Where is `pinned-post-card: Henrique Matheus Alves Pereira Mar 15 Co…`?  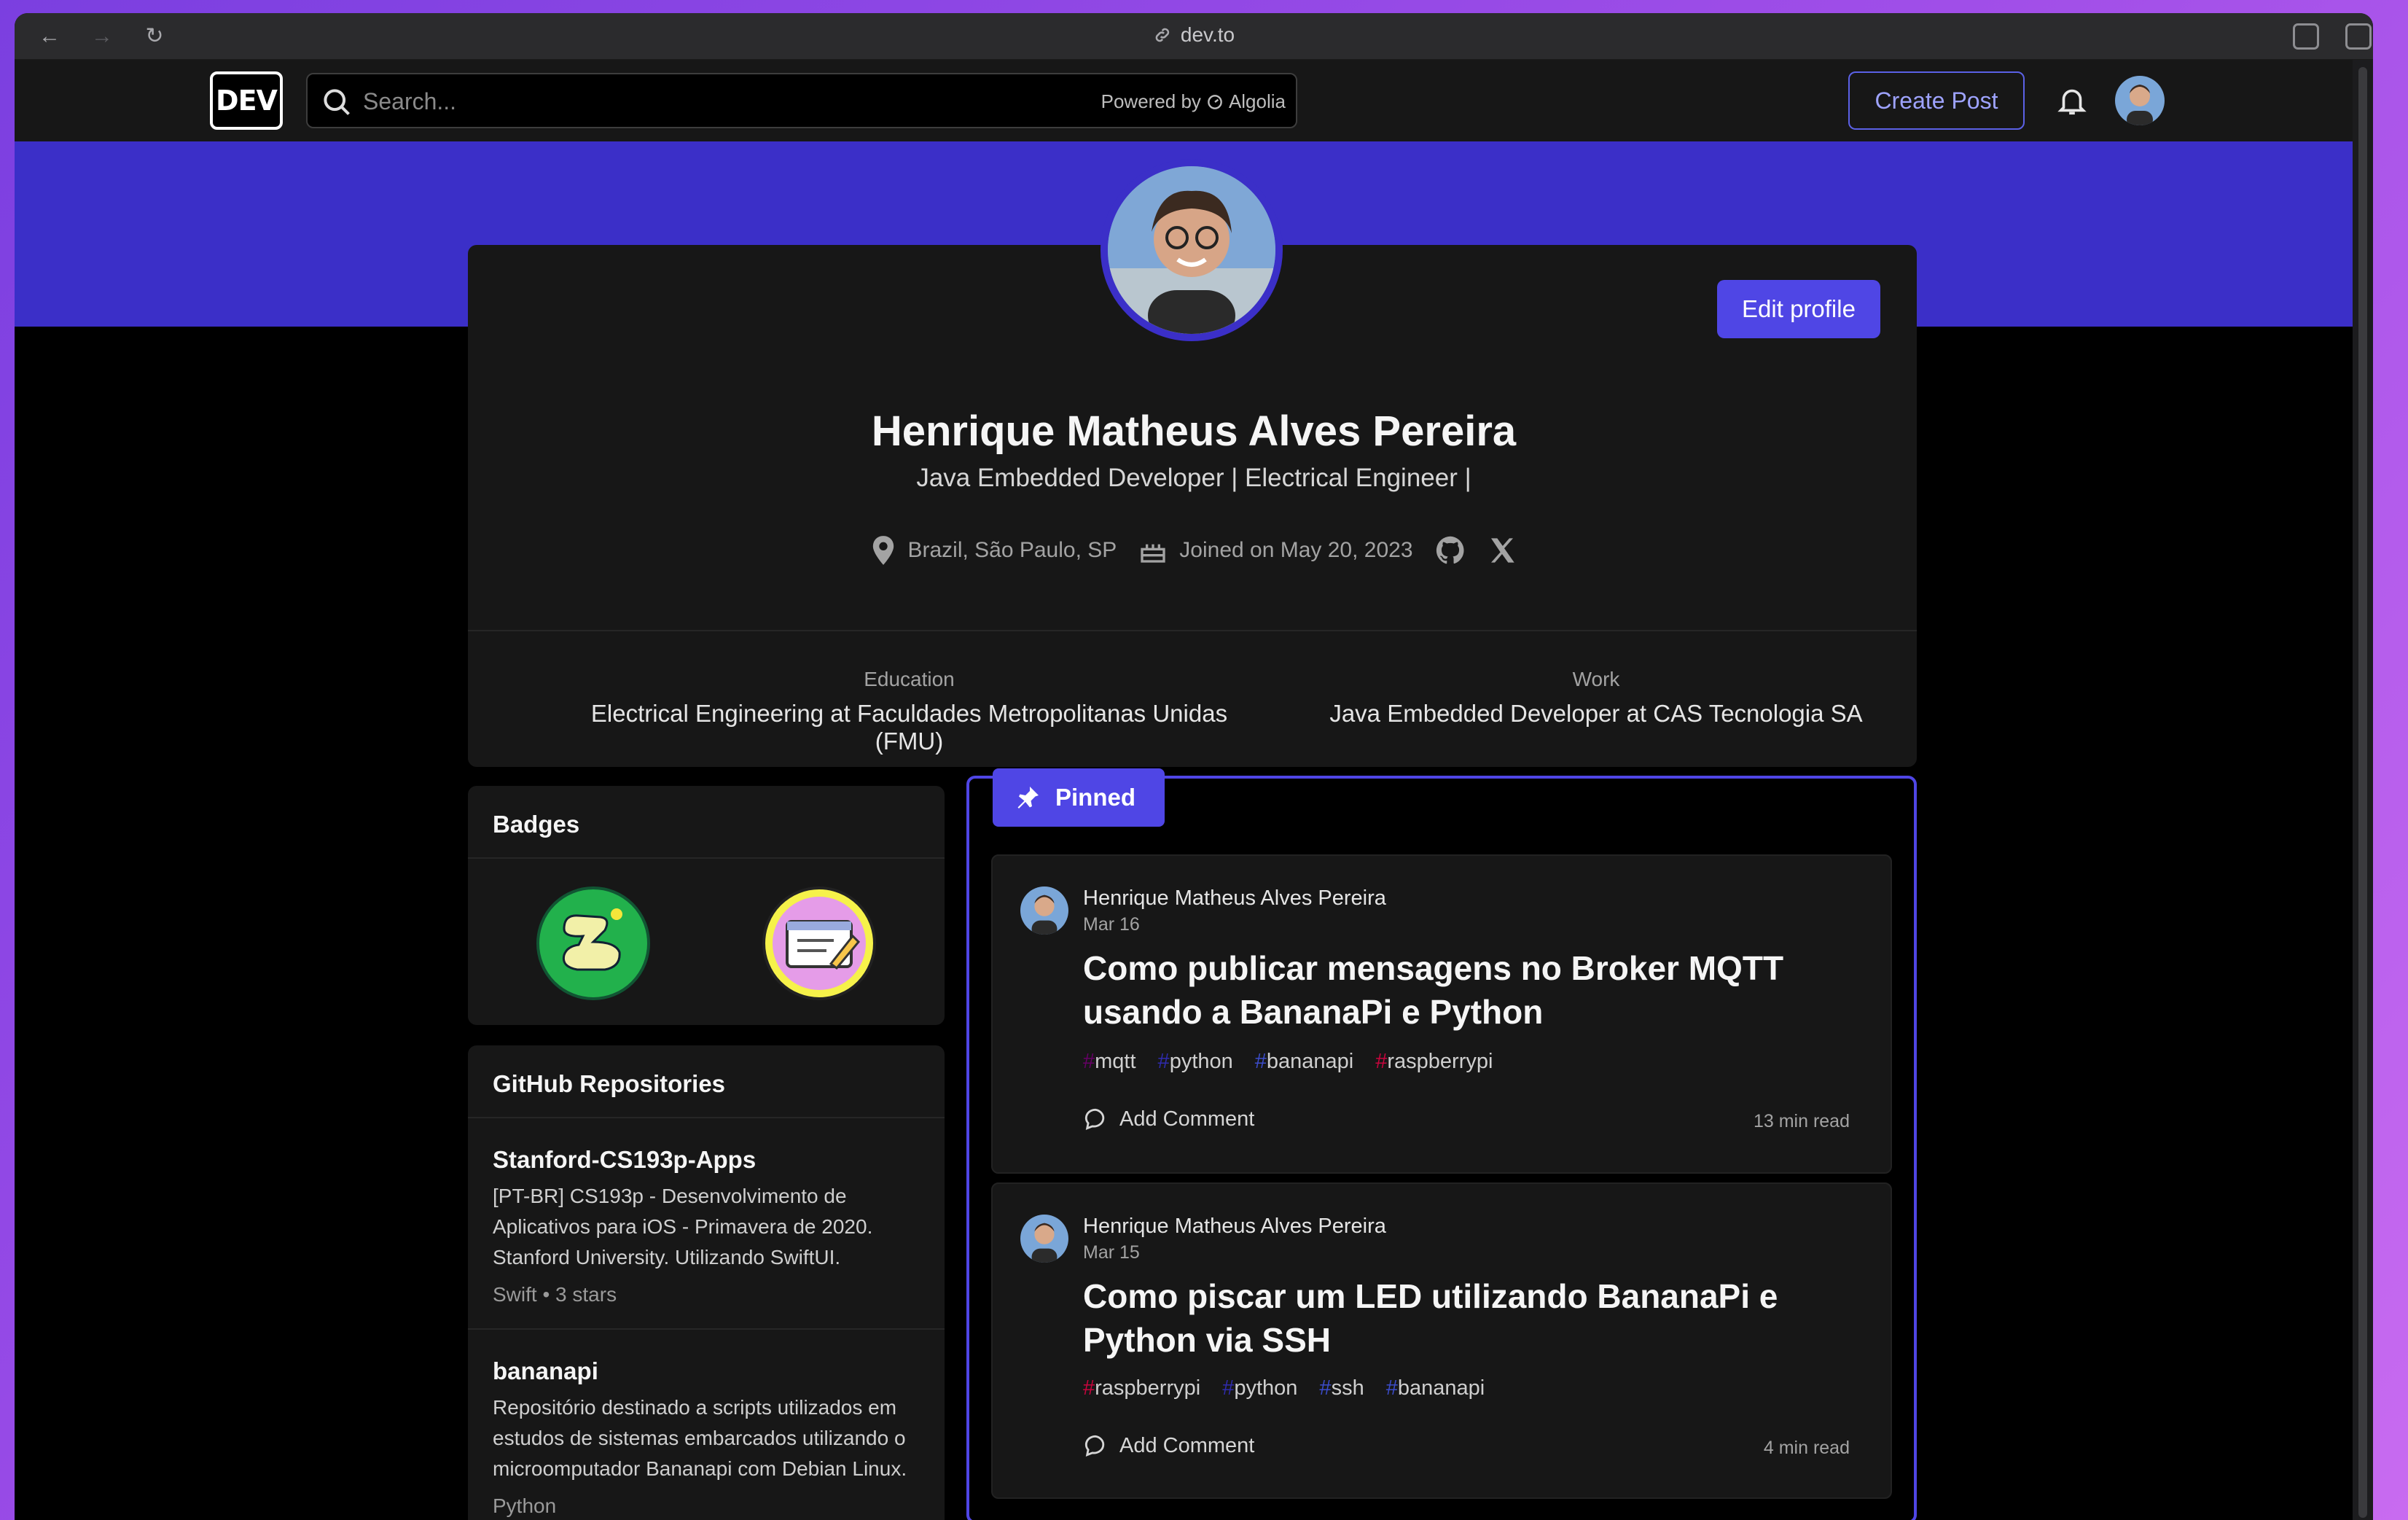 pinned-post-card: Henrique Matheus Alves Pereira Mar 15 Co… is located at coordinates (1441, 1340).